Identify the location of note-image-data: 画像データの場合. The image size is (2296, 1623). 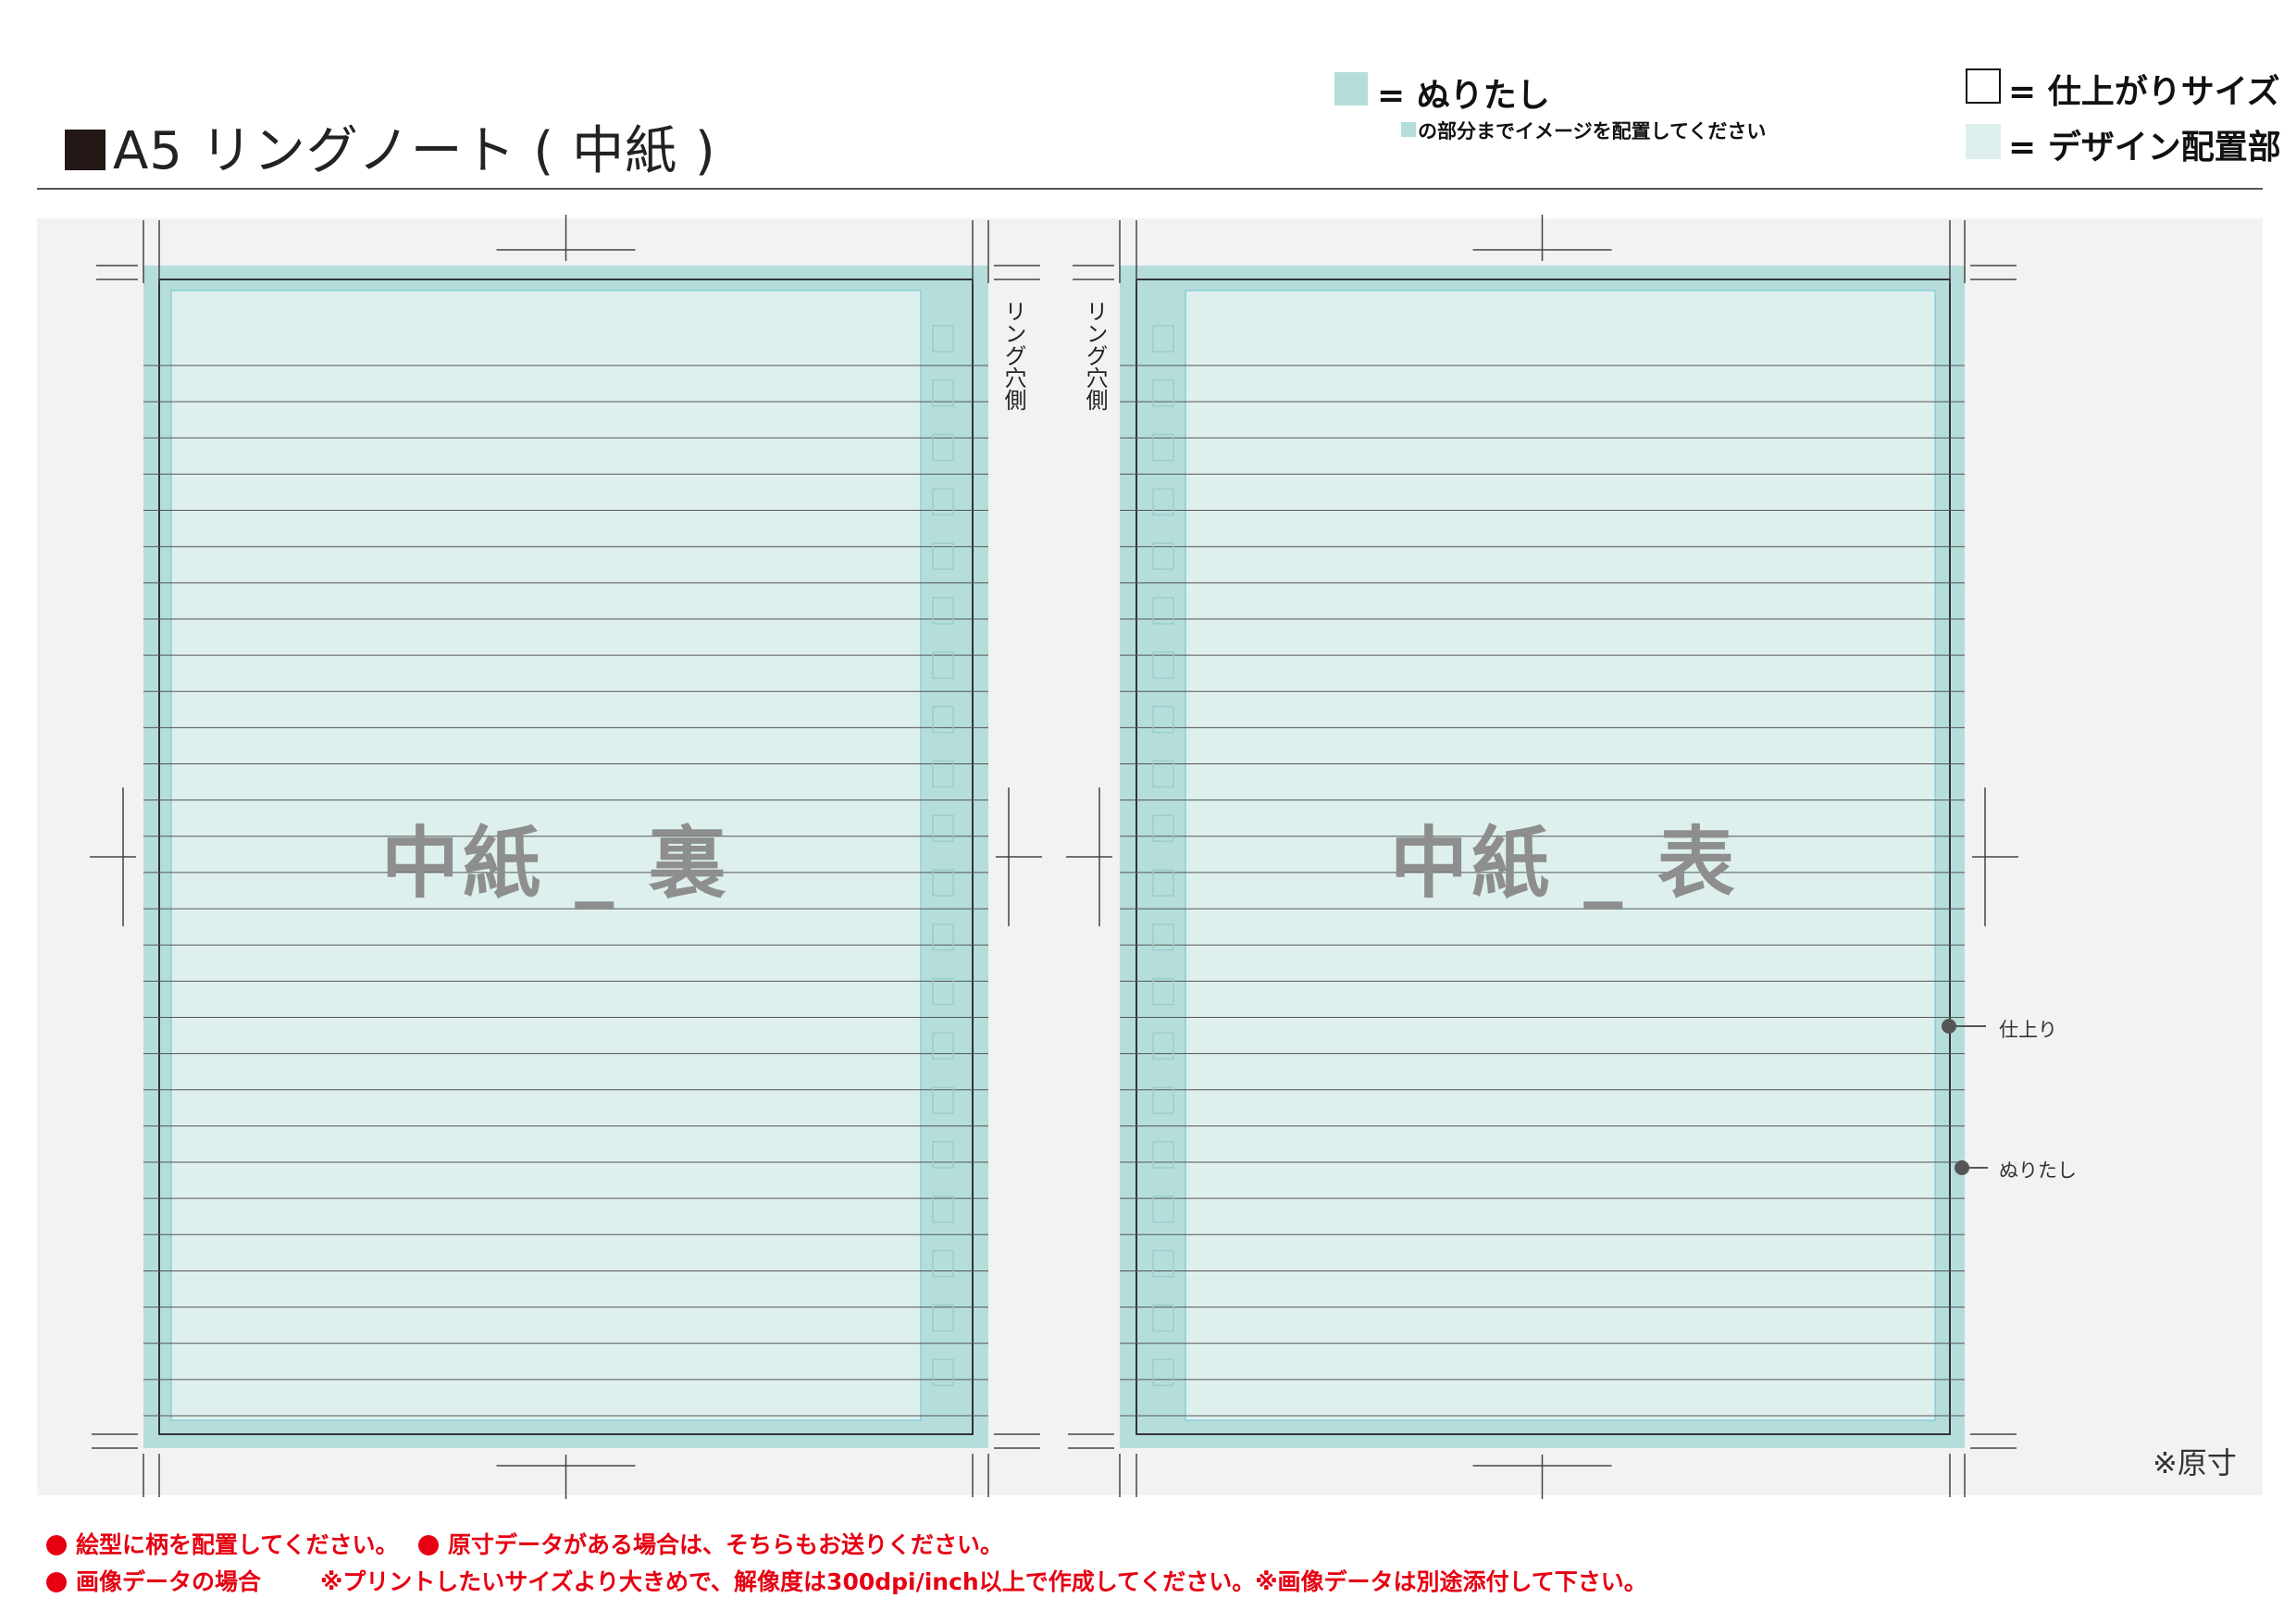
(154, 1580).